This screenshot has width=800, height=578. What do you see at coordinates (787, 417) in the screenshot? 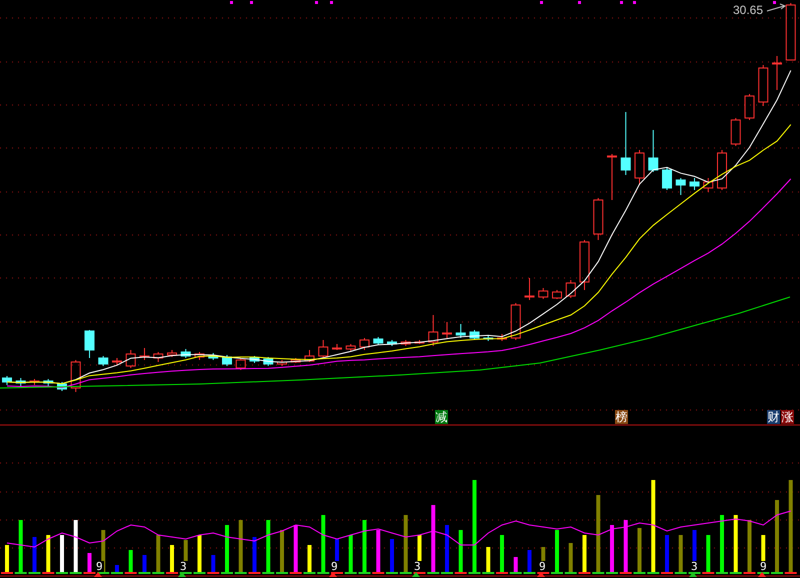
I see `signal-tag: 涨` at bounding box center [787, 417].